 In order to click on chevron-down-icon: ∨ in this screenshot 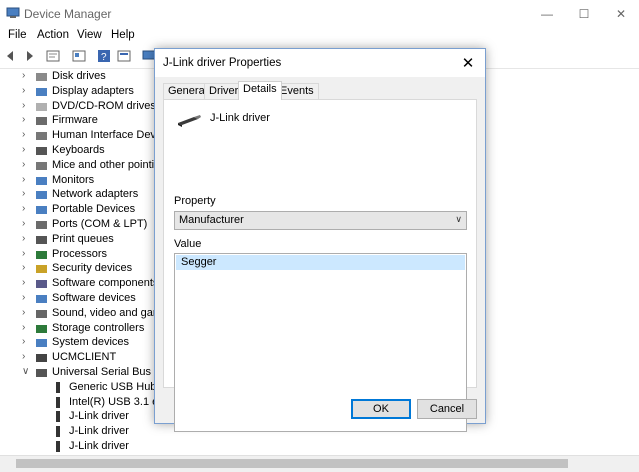, I will do `click(26, 372)`.